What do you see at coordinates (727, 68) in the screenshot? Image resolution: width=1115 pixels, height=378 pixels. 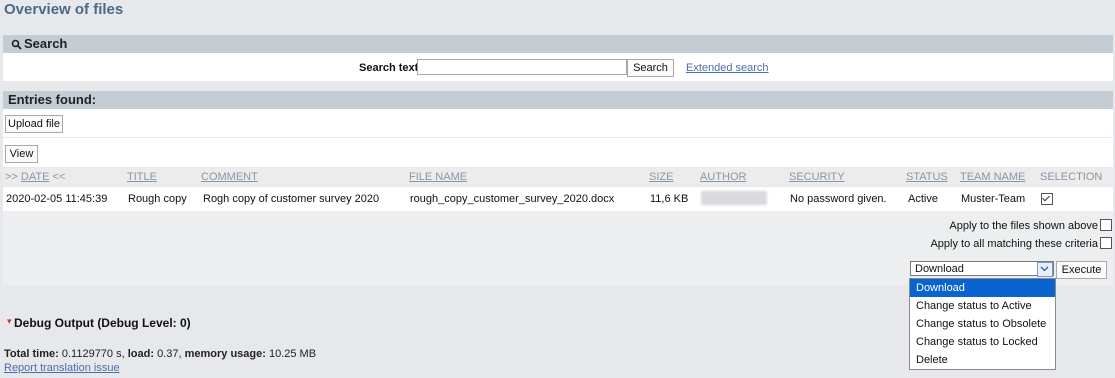 I see `extended-search-link: Extended search` at bounding box center [727, 68].